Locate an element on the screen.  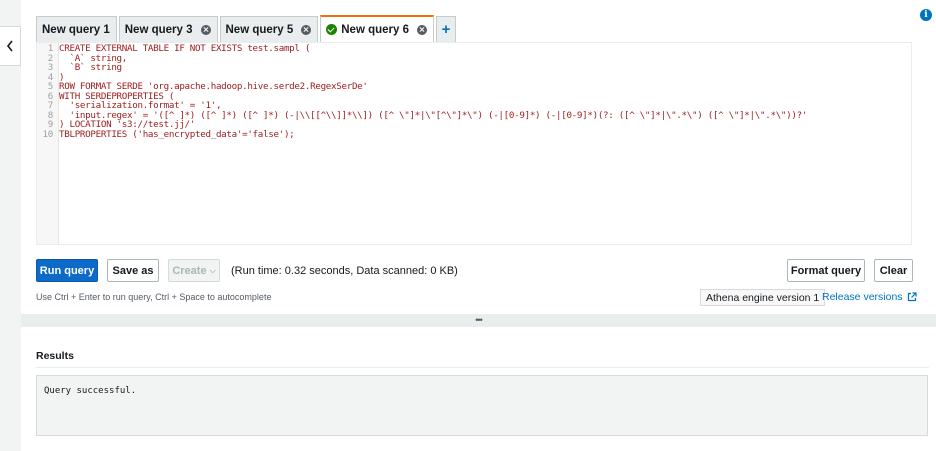
tab-label: New query 6 is located at coordinates (375, 29).